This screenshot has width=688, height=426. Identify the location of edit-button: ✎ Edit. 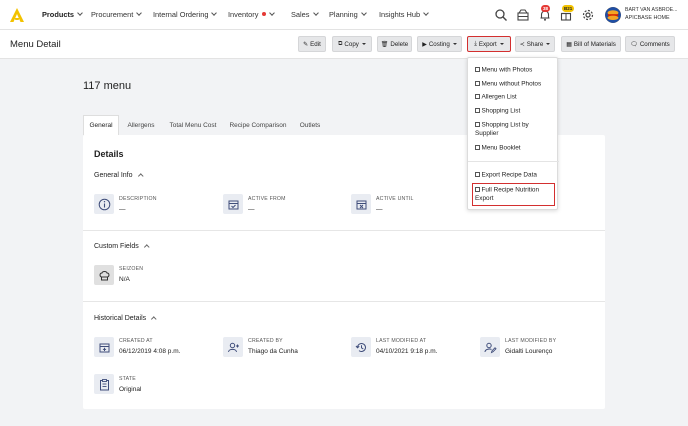
(312, 44).